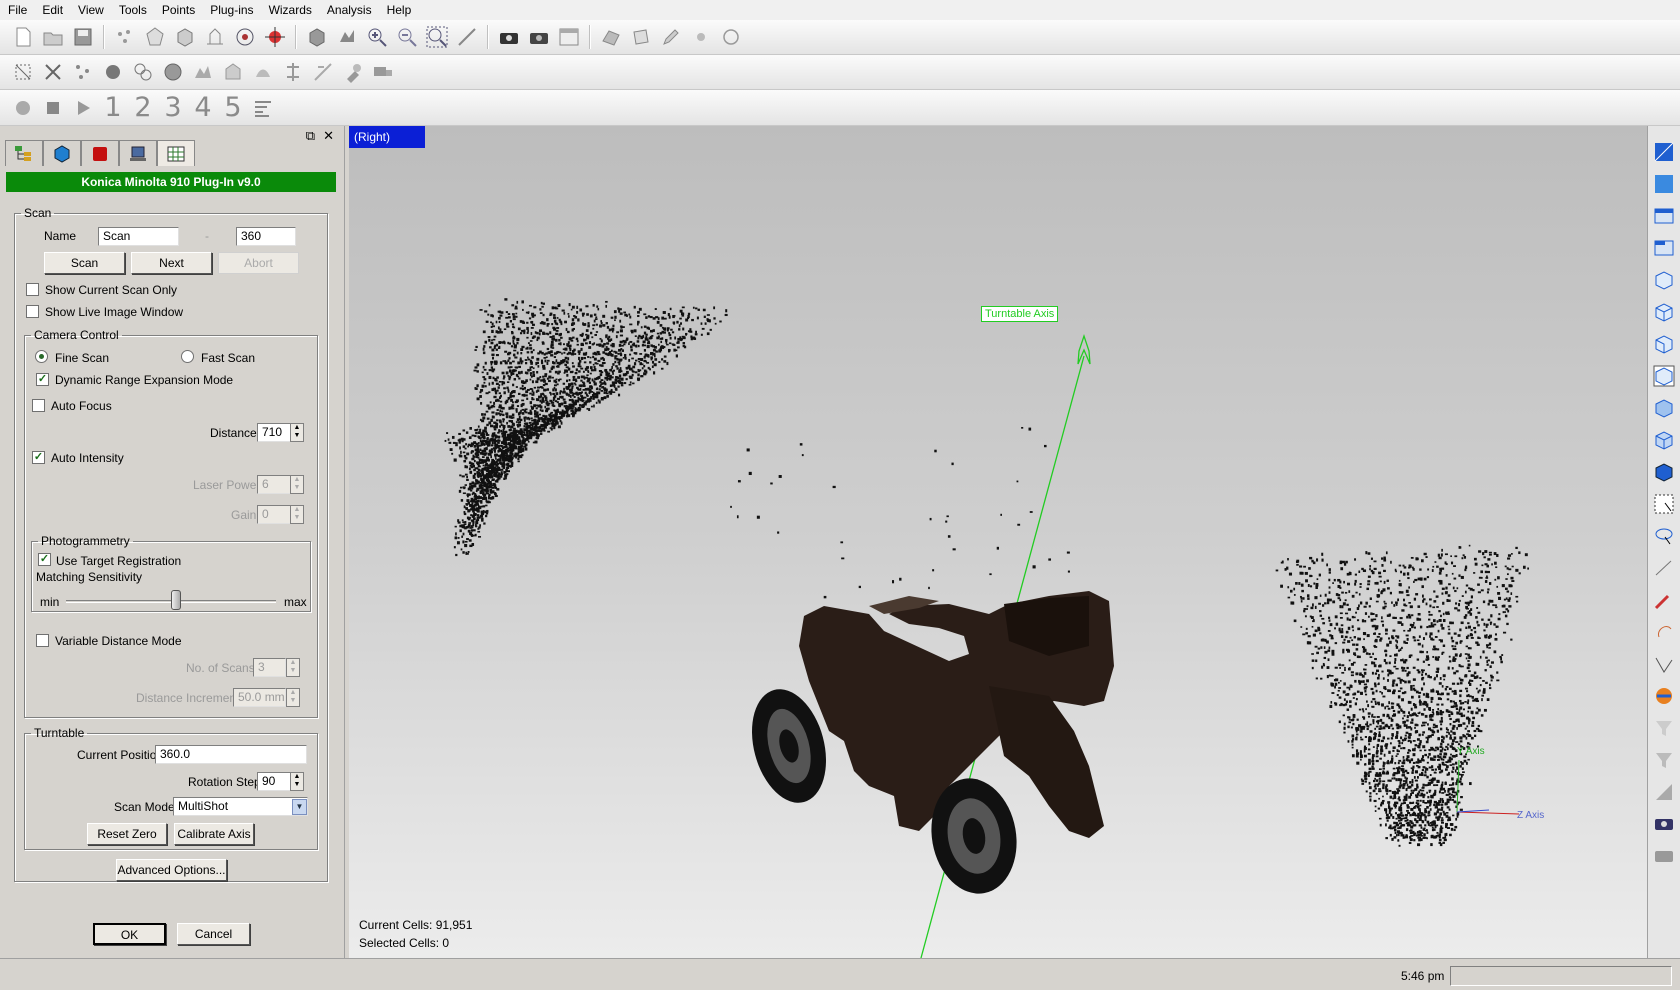  What do you see at coordinates (171, 263) in the screenshot?
I see `next-button: Next` at bounding box center [171, 263].